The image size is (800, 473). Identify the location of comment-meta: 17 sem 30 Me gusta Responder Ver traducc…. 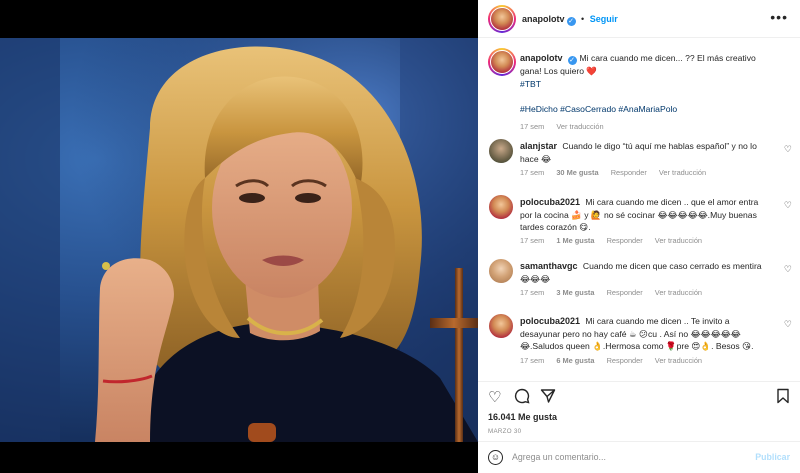
(618, 172).